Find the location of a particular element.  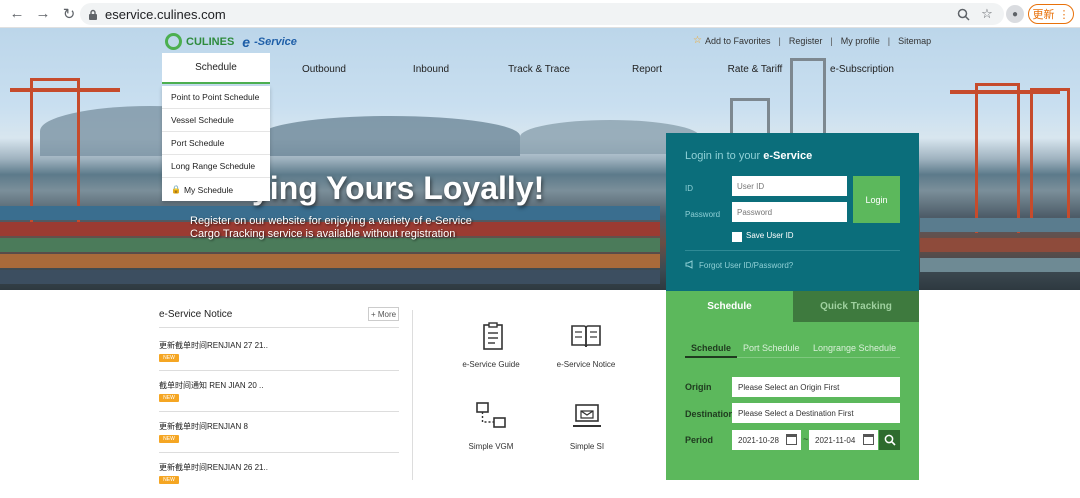

notice-item: 更新截单时间RENJIAN 8 is located at coordinates (203, 426).